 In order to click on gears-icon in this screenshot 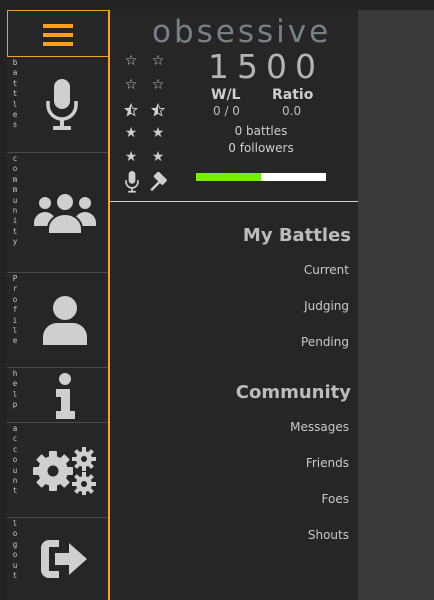, I will do `click(64, 471)`.